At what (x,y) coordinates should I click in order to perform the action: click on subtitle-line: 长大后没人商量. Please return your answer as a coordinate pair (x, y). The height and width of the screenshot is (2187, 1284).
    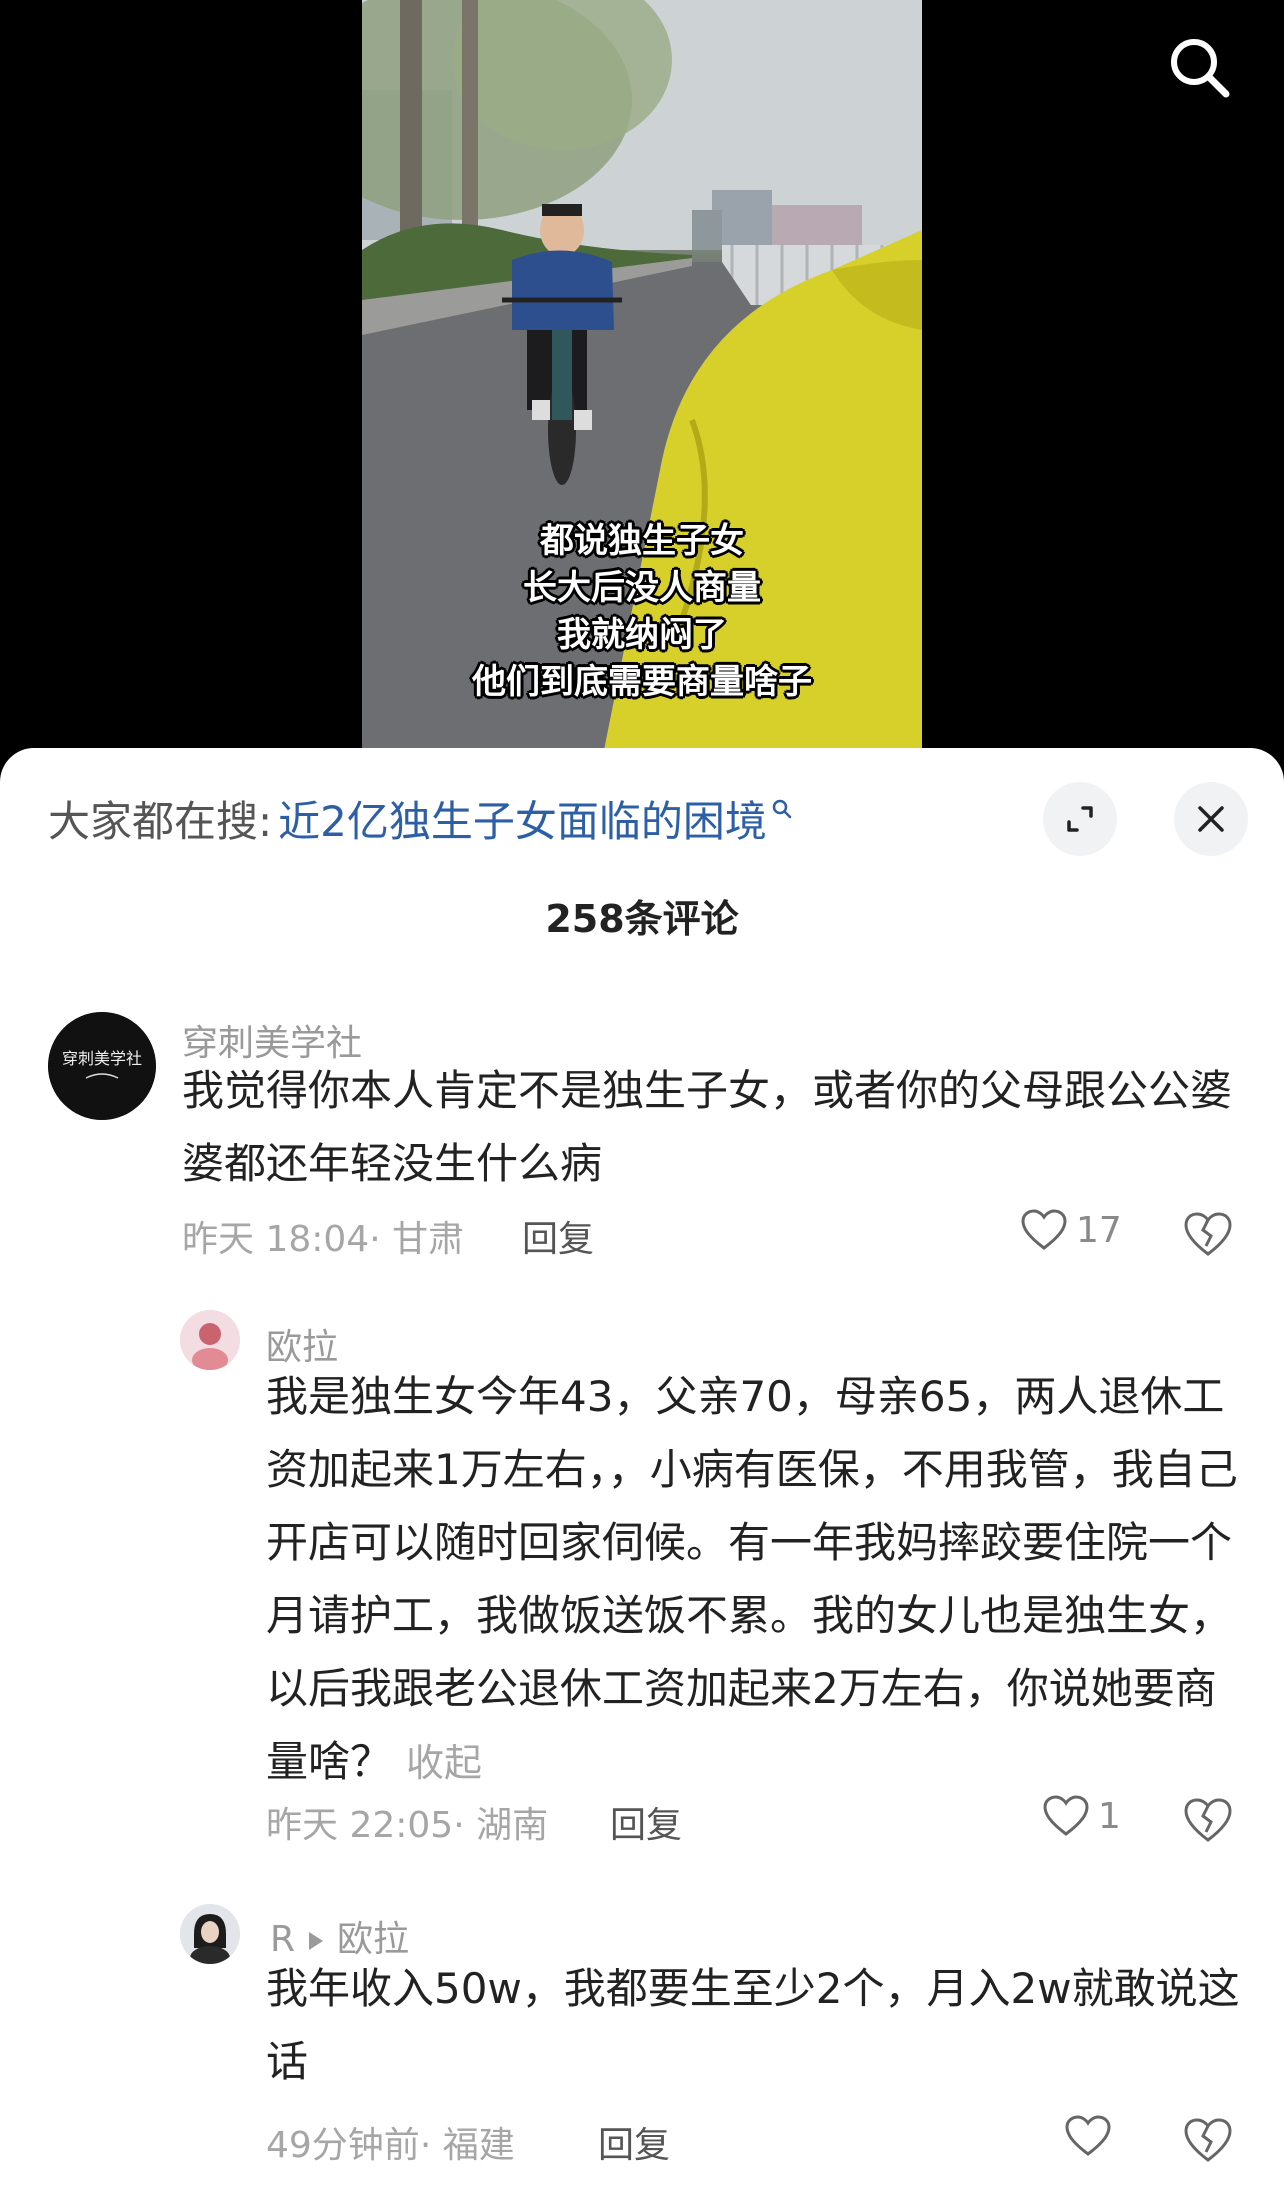
    Looking at the image, I should click on (642, 588).